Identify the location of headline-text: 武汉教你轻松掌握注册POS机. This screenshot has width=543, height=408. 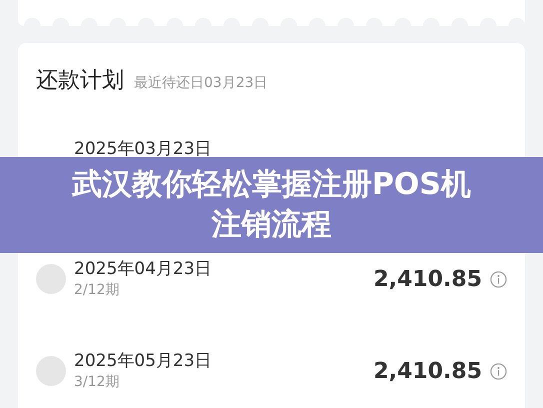
(272, 185).